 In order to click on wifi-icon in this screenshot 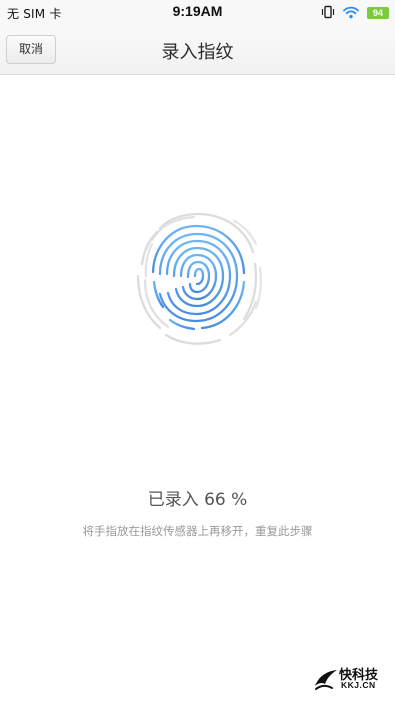, I will do `click(351, 13)`.